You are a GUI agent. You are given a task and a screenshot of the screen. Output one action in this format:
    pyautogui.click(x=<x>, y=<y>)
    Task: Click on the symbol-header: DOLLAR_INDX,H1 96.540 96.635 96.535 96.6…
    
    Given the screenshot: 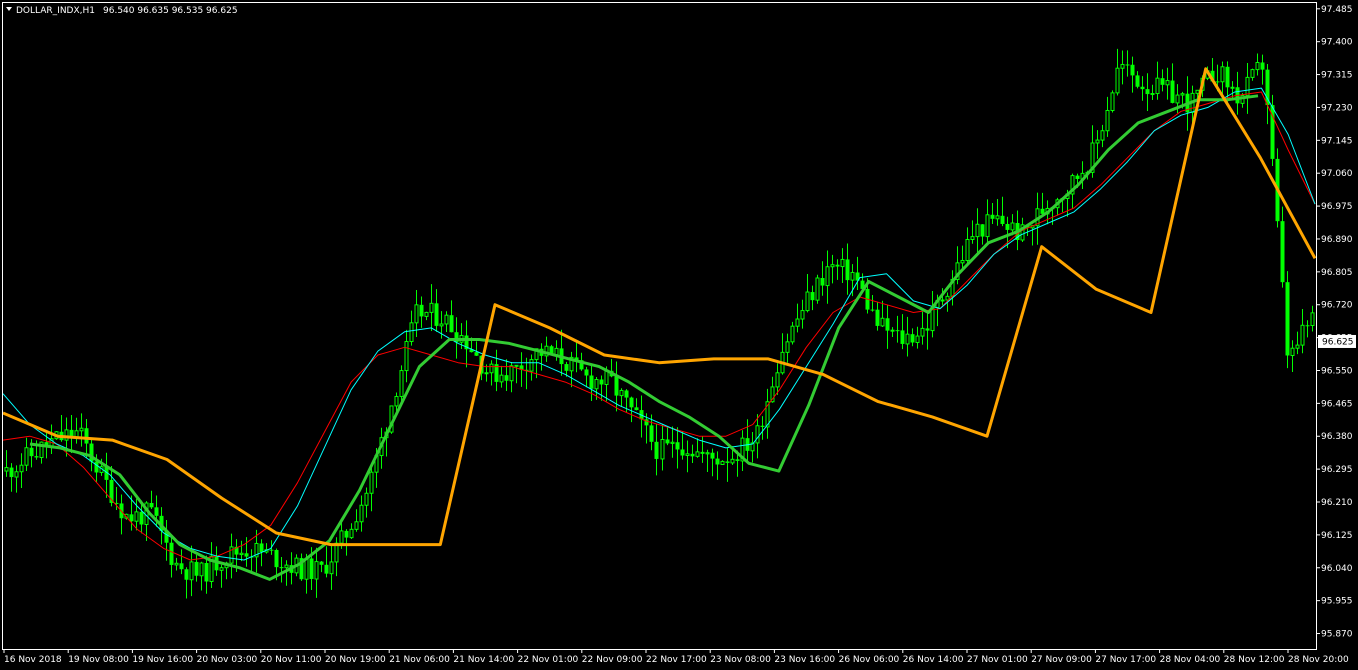 What is the action you would take?
    pyautogui.click(x=122, y=11)
    